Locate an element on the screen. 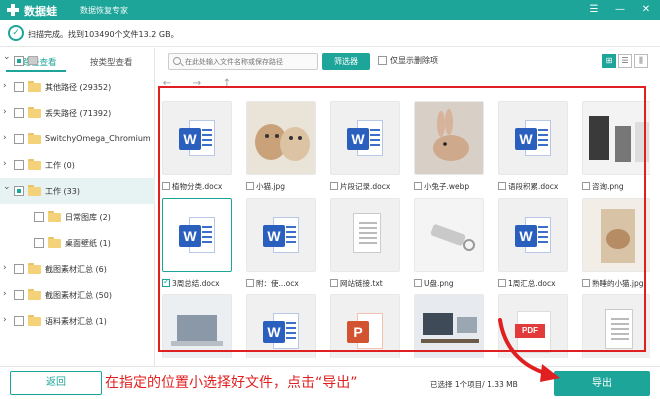 Image resolution: width=660 pixels, height=399 pixels. detail-view-icon: ⫼ is located at coordinates (641, 61).